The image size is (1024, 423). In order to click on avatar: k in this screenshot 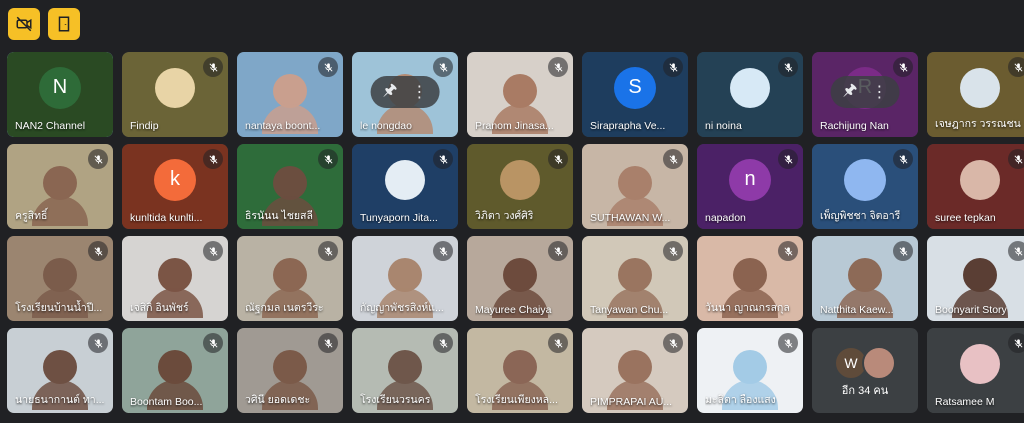, I will do `click(175, 179)`.